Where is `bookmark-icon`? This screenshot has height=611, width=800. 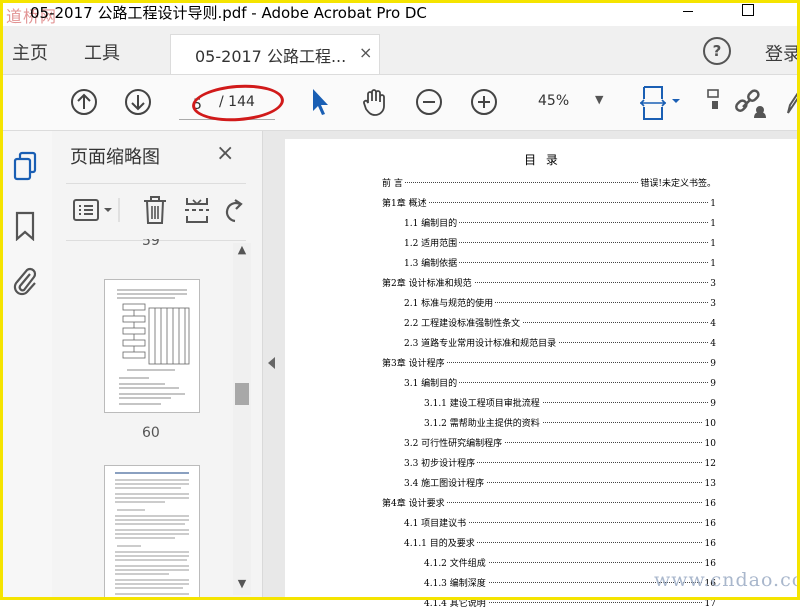 bookmark-icon is located at coordinates (25, 226).